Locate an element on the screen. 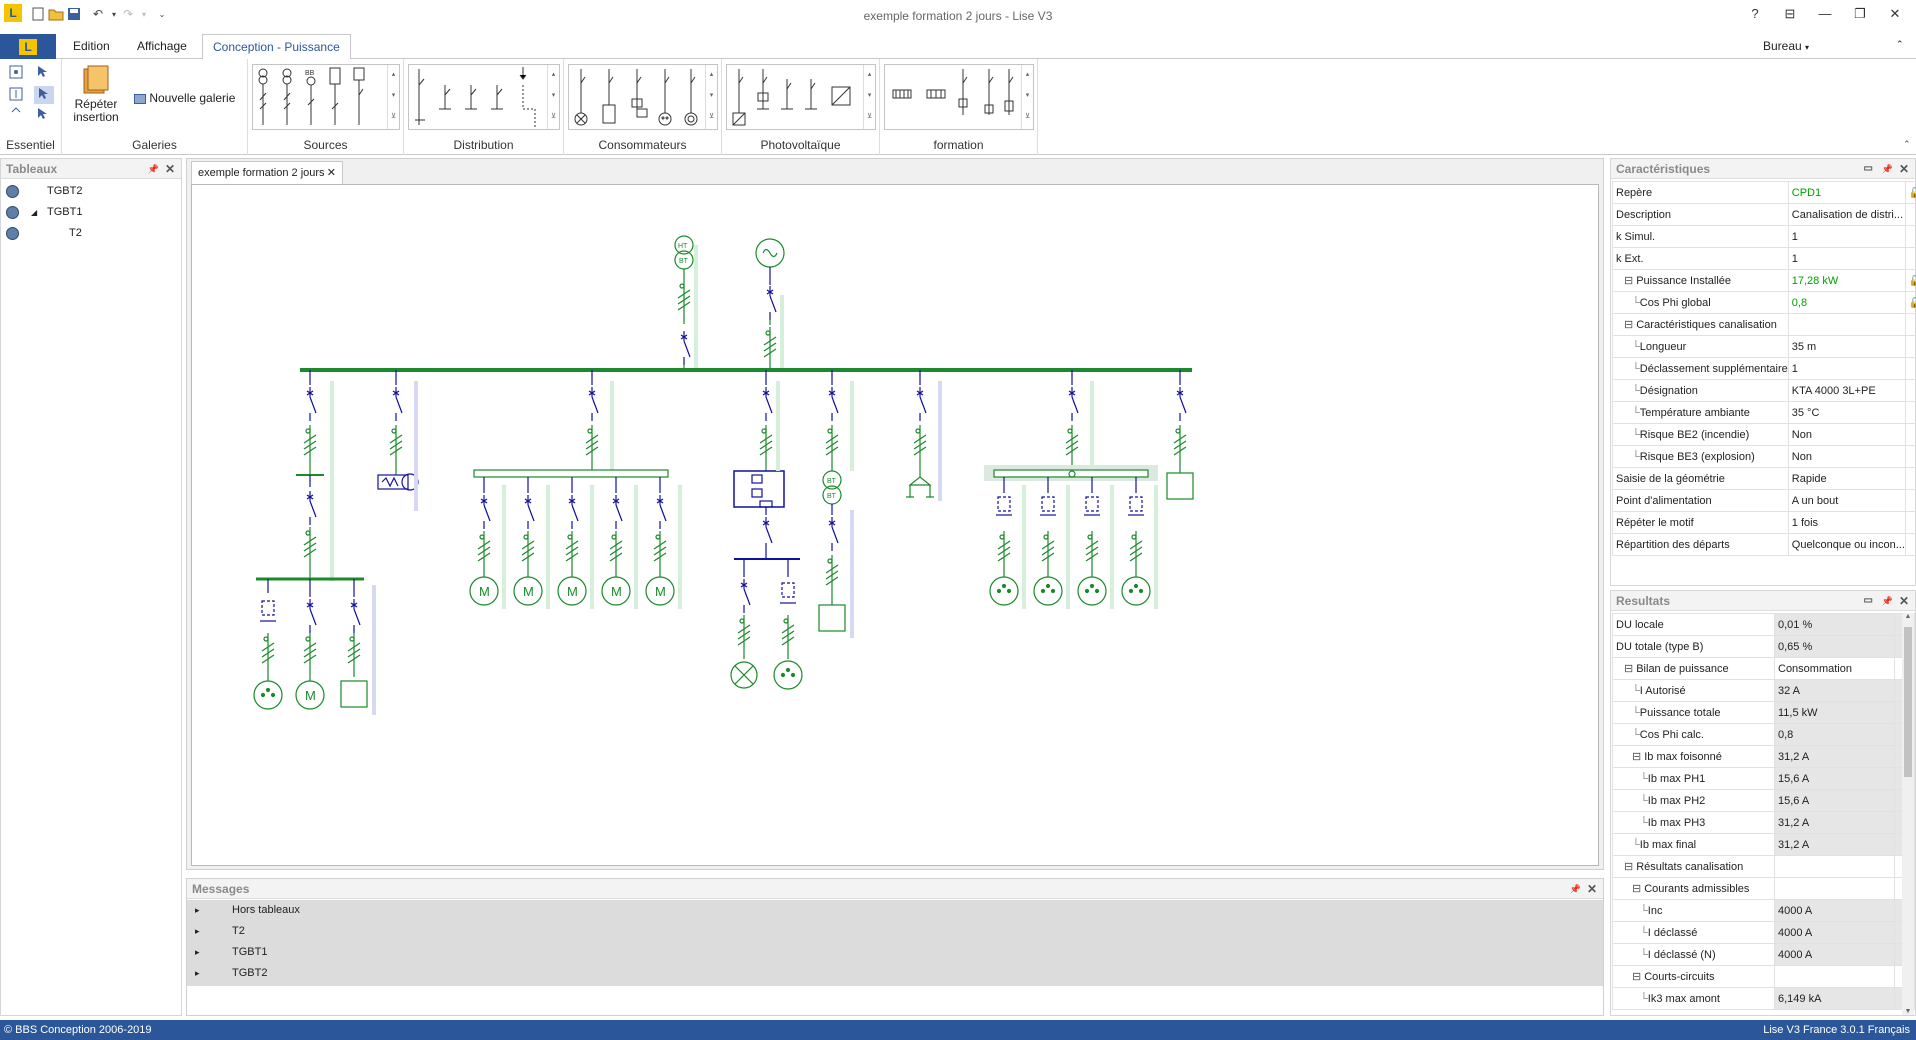  tree-item-t2: T2 is located at coordinates (91, 233).